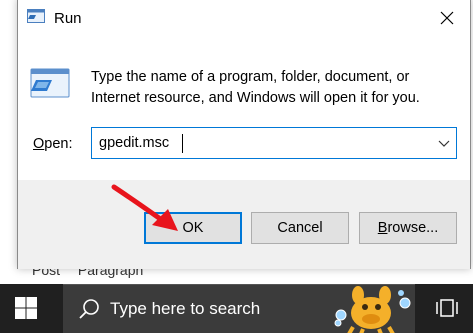 The height and width of the screenshot is (333, 473). I want to click on search-highlight-mascot-icon, so click(372, 309).